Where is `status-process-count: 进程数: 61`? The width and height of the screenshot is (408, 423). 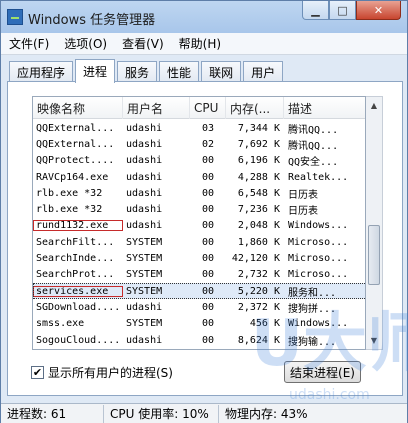
status-process-count: 进程数: 61 is located at coordinates (52, 413).